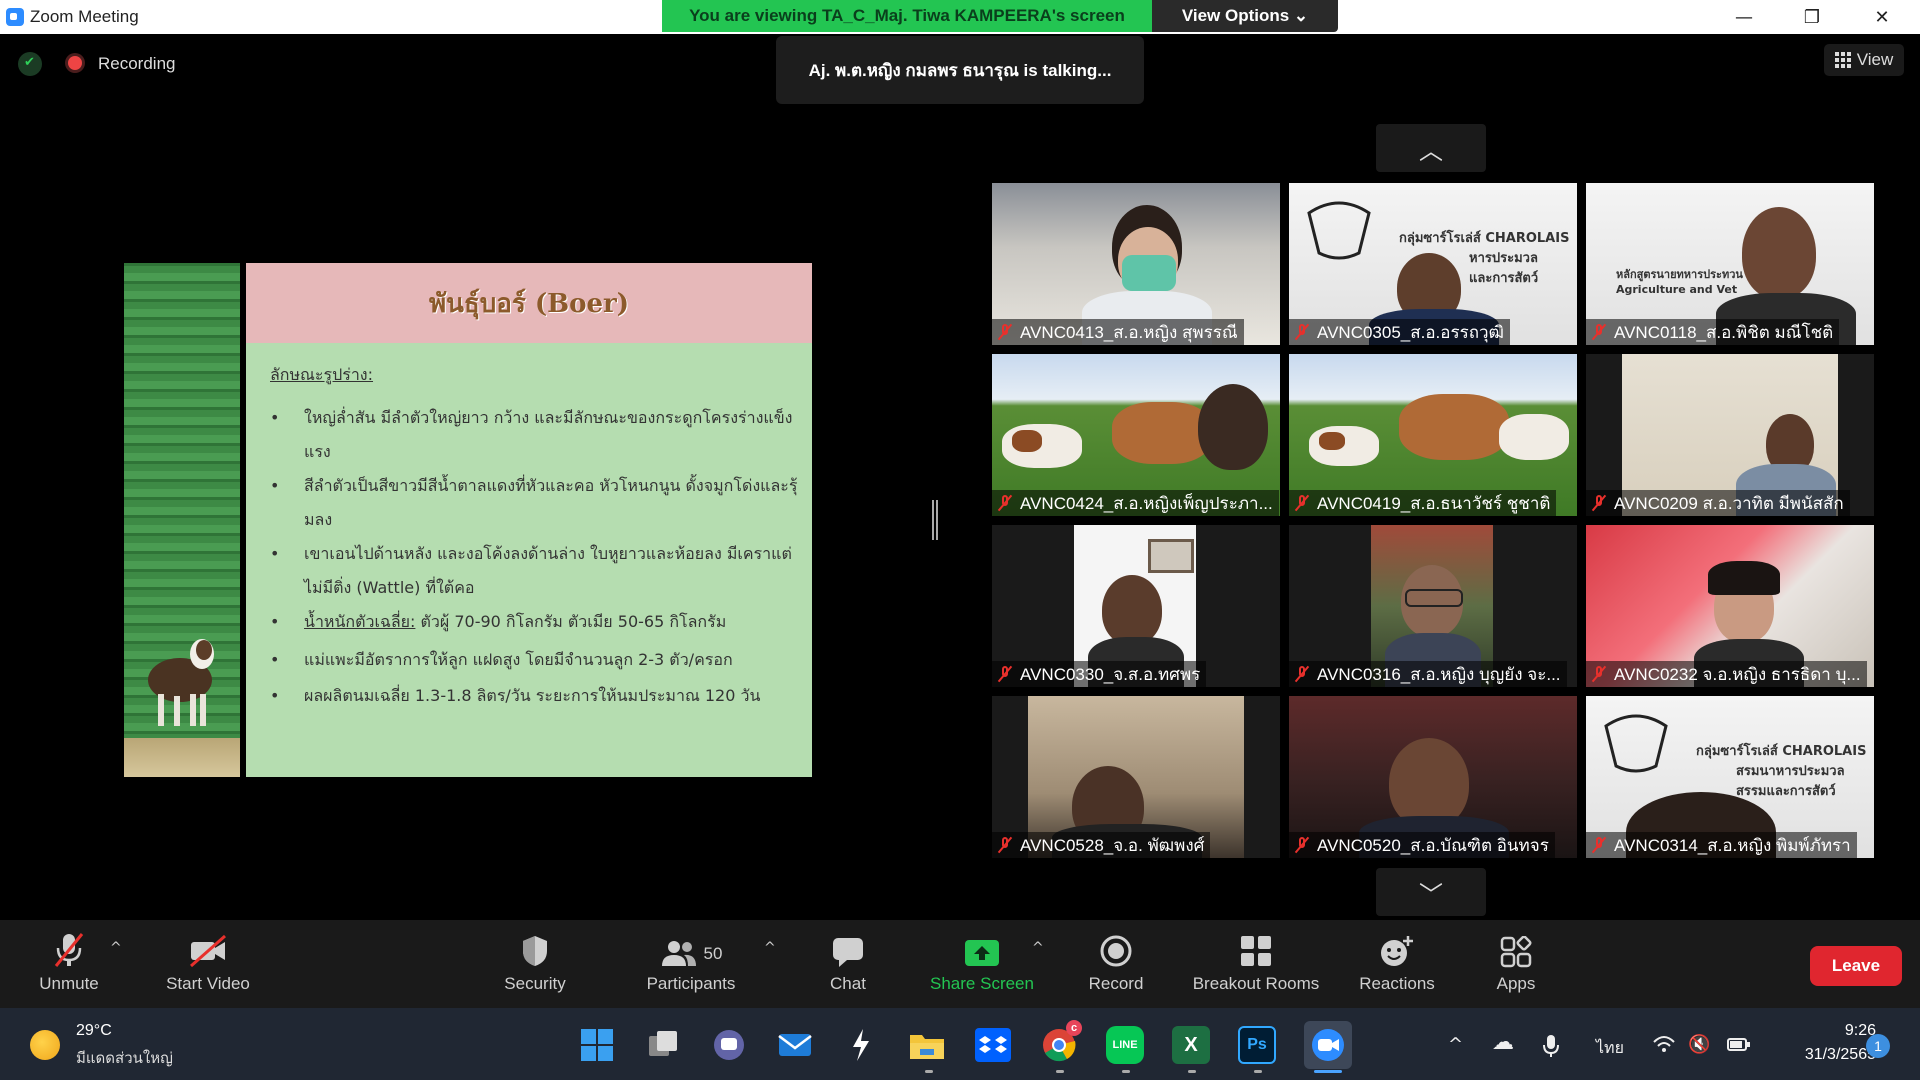 This screenshot has width=1920, height=1080. Describe the element at coordinates (1730, 435) in the screenshot. I see `participant-tile: AVNC0209 ส.อ.วาทิต มีพนัสสัก` at that location.